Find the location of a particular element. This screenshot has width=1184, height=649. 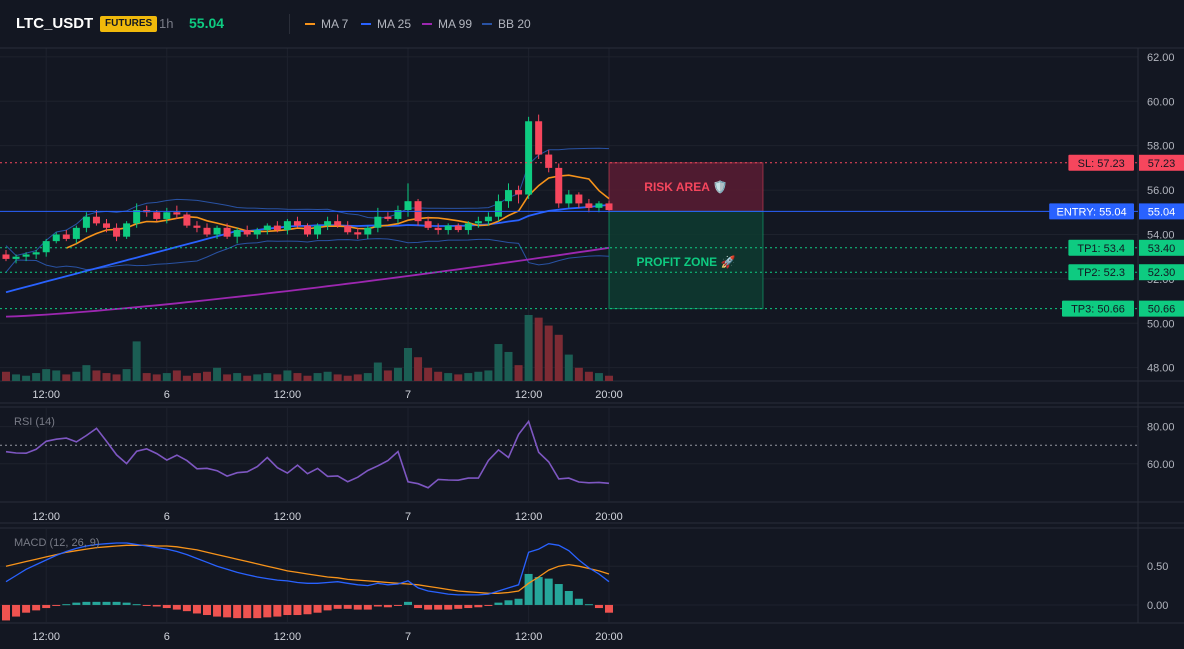

time-axis-label: 20:00 is located at coordinates (609, 637).